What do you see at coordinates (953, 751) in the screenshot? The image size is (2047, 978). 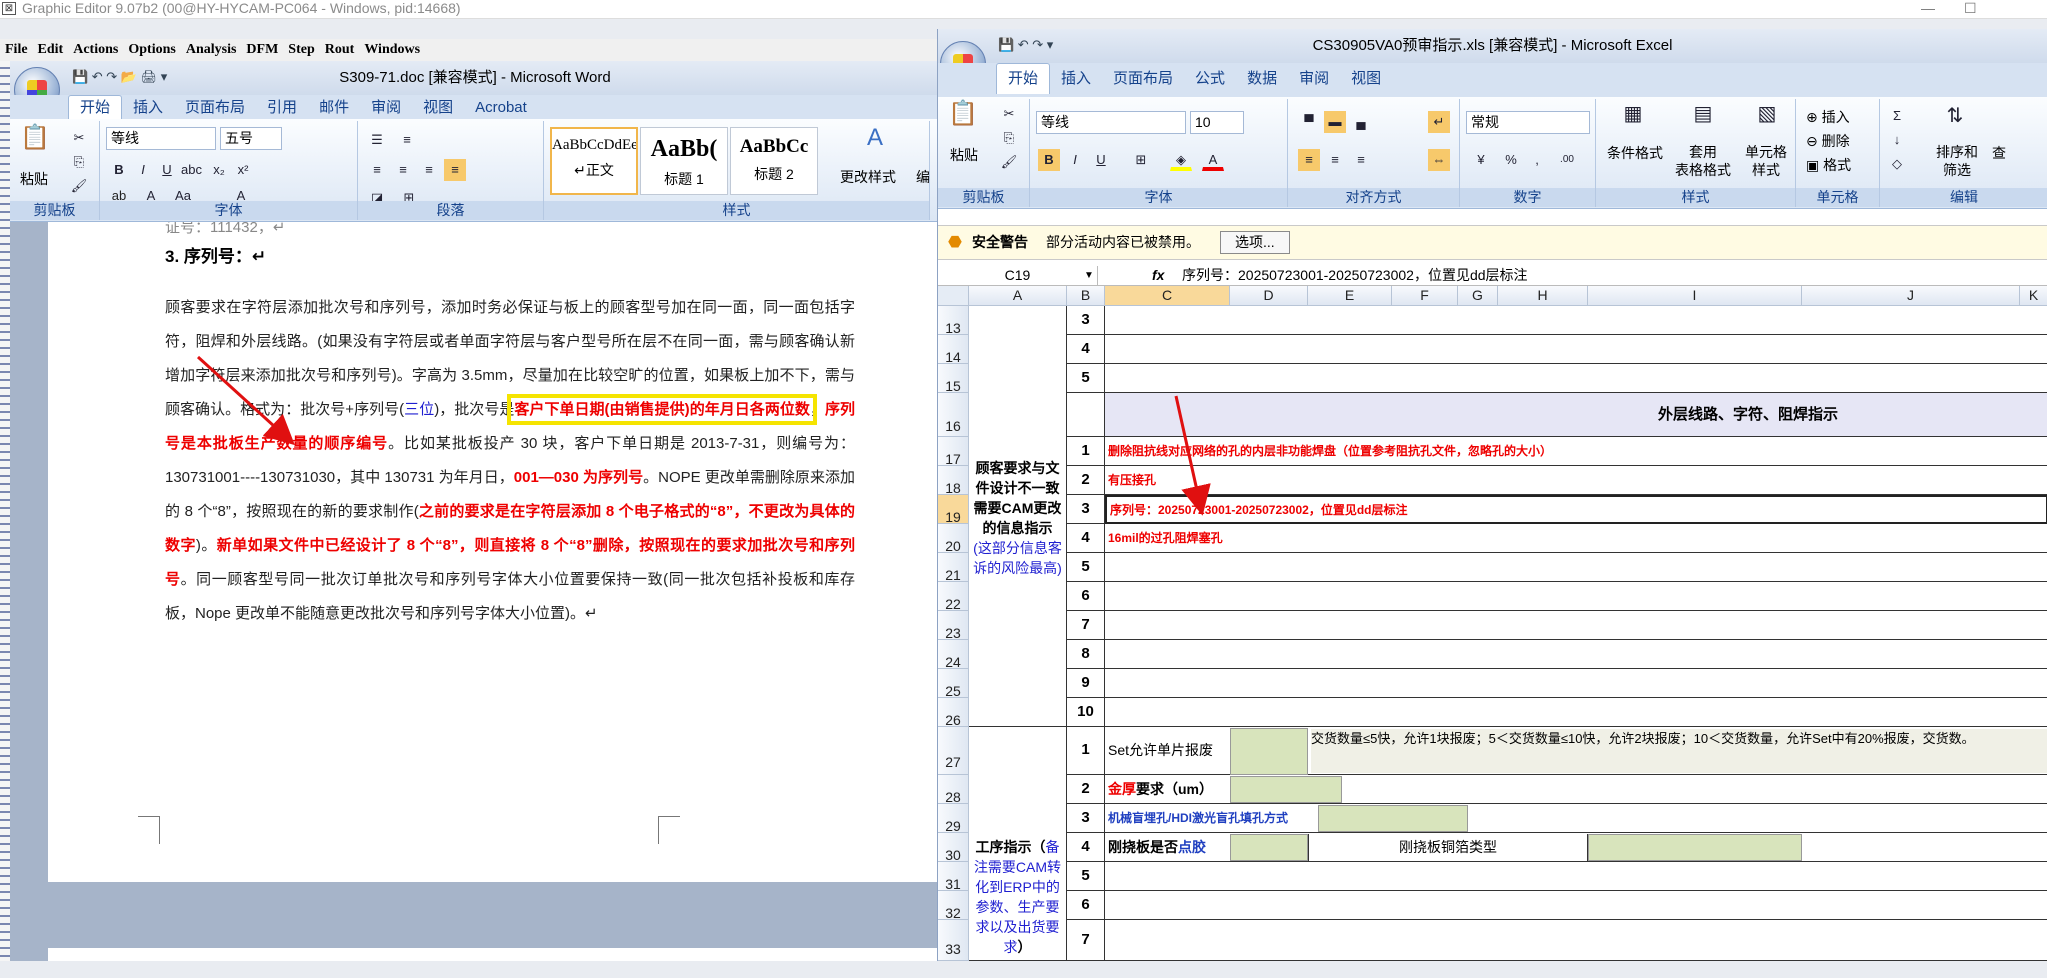 I see `row-header: 27` at bounding box center [953, 751].